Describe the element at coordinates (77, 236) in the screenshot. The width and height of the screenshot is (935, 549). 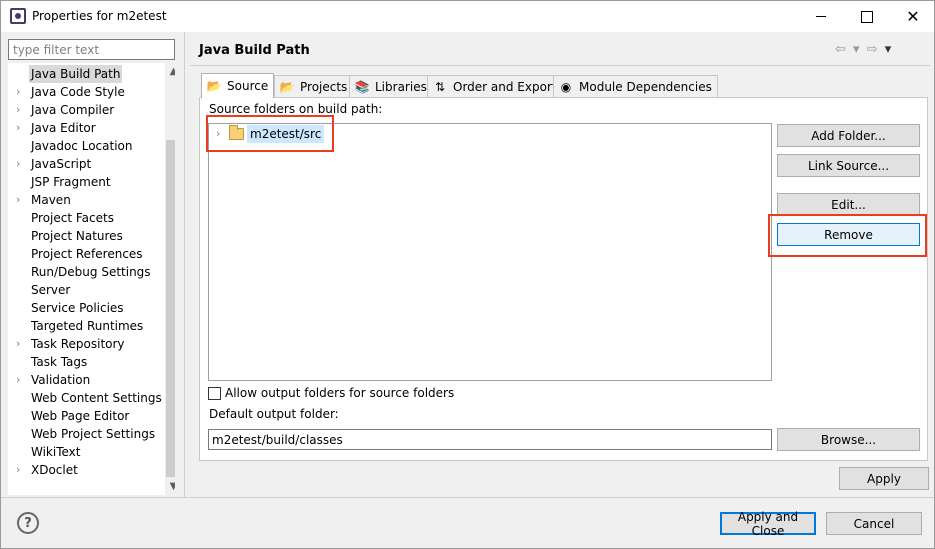
I see `tree-item-label: Project Natures` at that location.